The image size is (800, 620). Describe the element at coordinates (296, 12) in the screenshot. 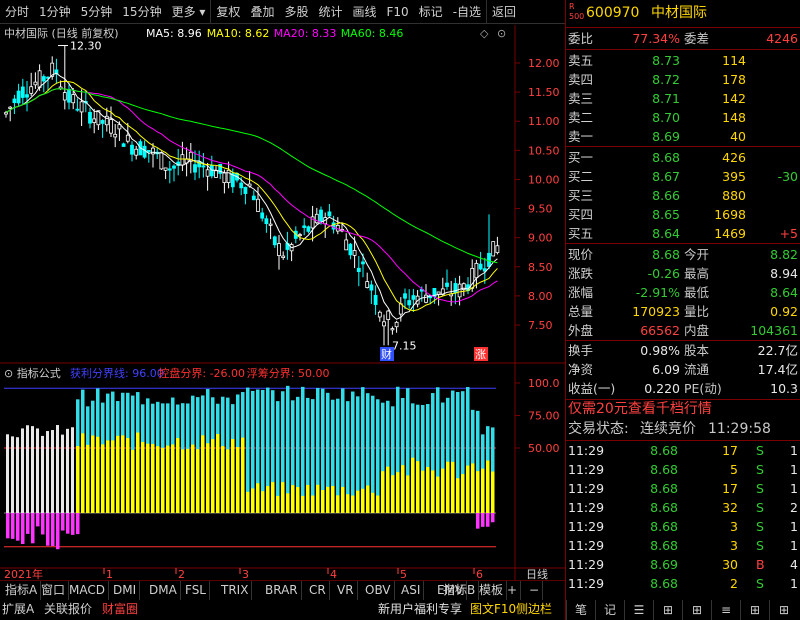

I see `toolbar-item-7: 多股` at that location.